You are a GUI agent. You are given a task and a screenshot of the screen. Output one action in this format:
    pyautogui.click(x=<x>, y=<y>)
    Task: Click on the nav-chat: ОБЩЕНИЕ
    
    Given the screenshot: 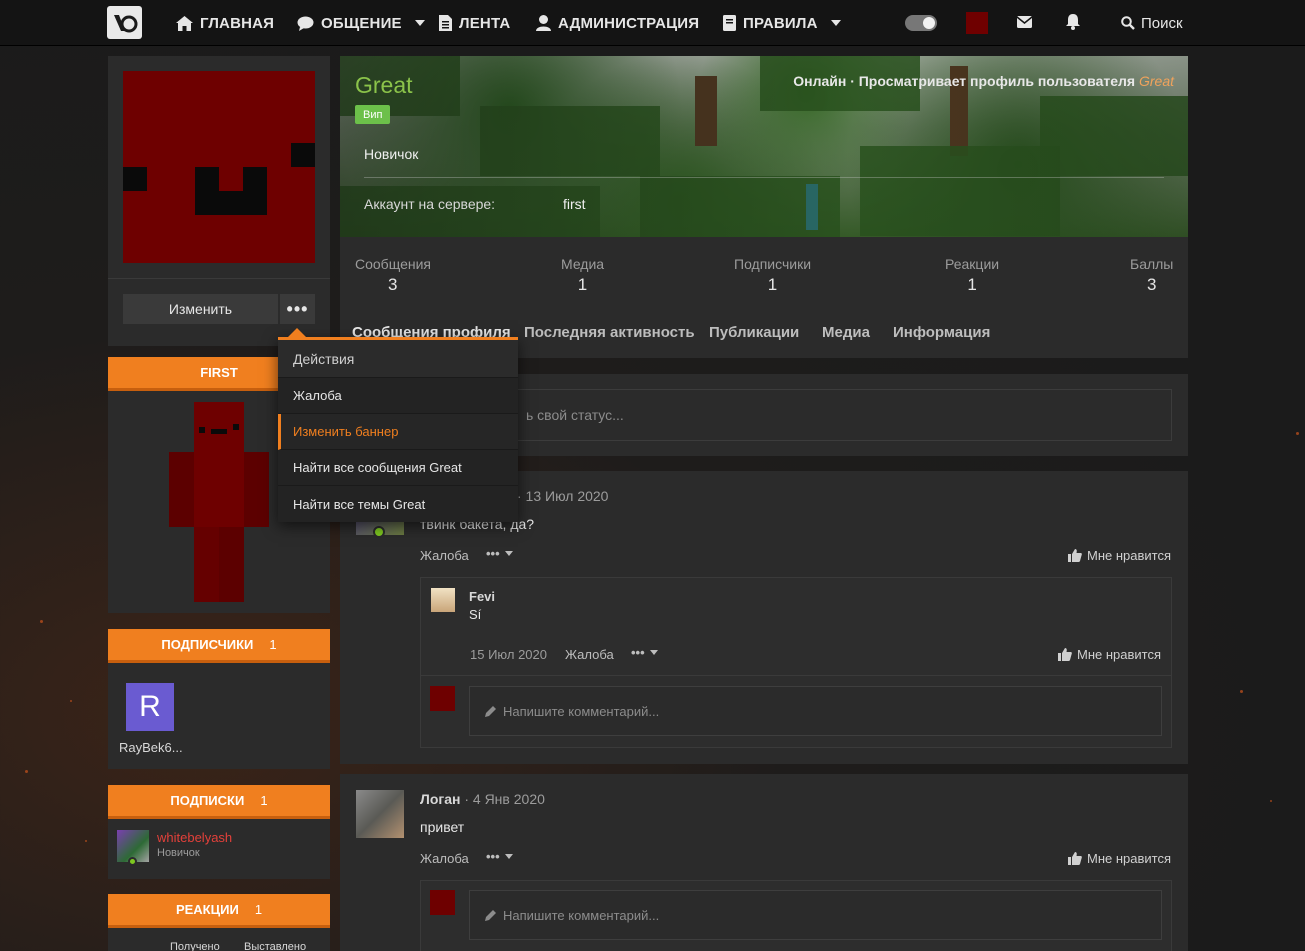 What is the action you would take?
    pyautogui.click(x=361, y=23)
    